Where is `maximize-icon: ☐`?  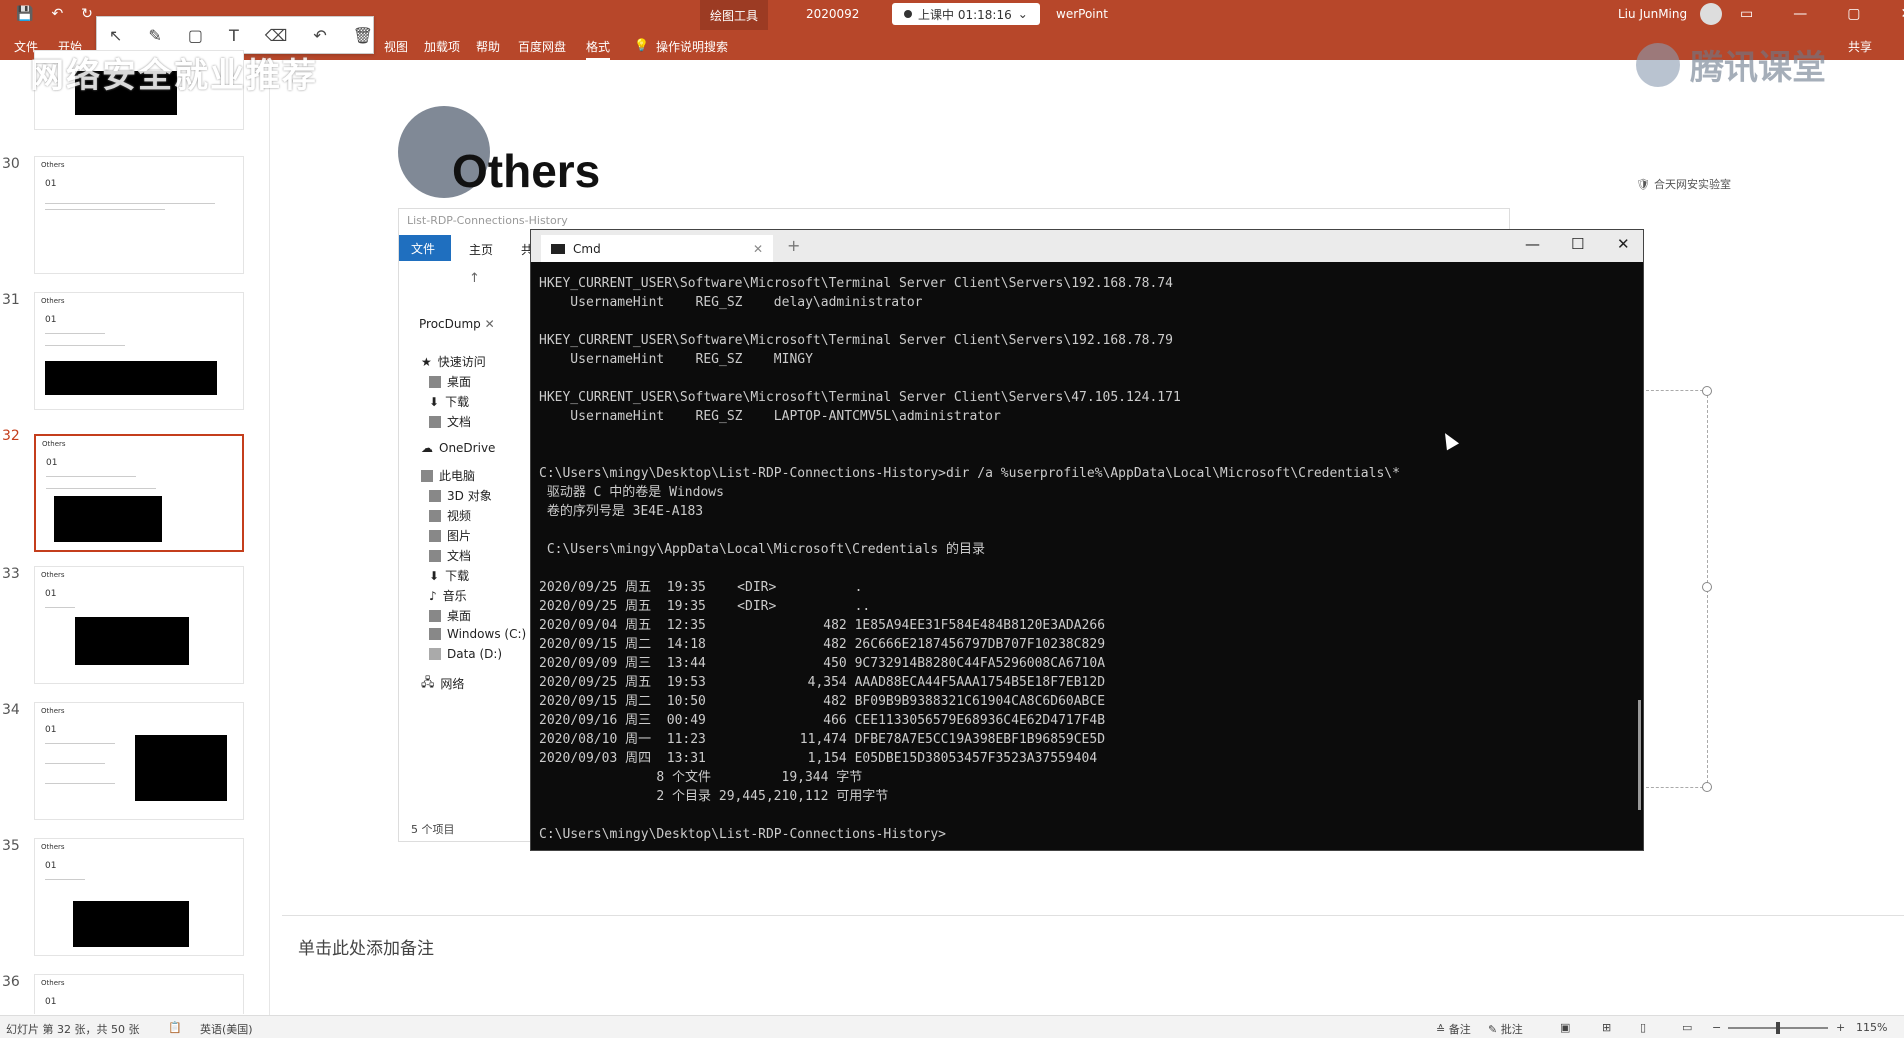 maximize-icon: ☐ is located at coordinates (1577, 244).